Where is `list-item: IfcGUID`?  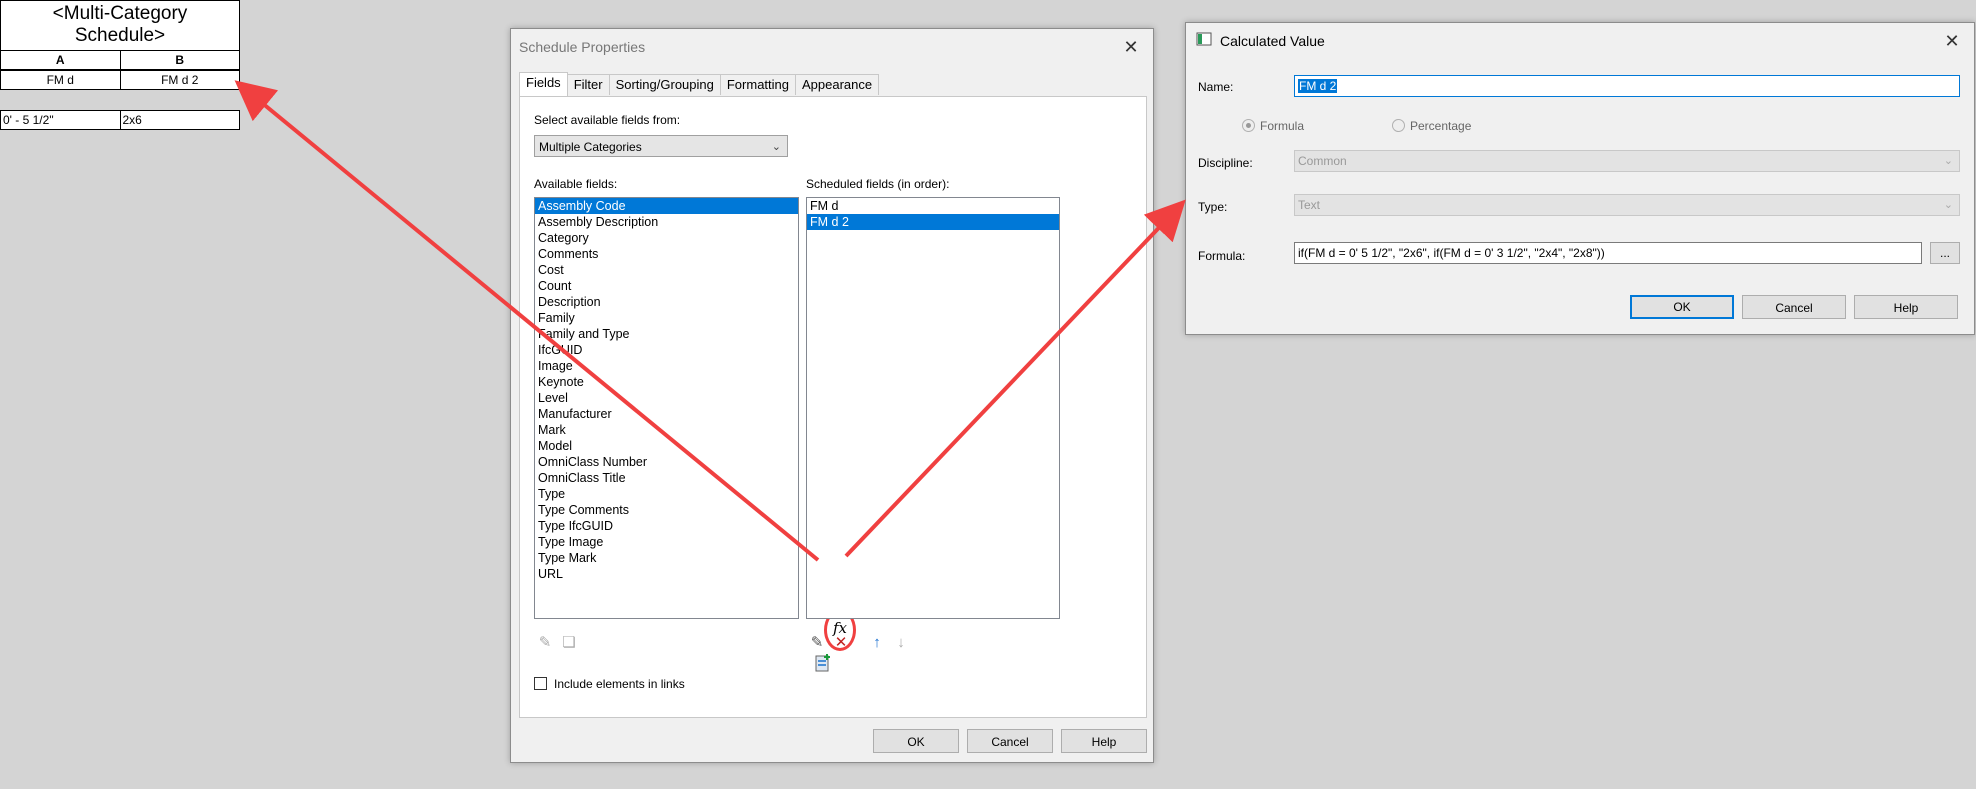 list-item: IfcGUID is located at coordinates (666, 350).